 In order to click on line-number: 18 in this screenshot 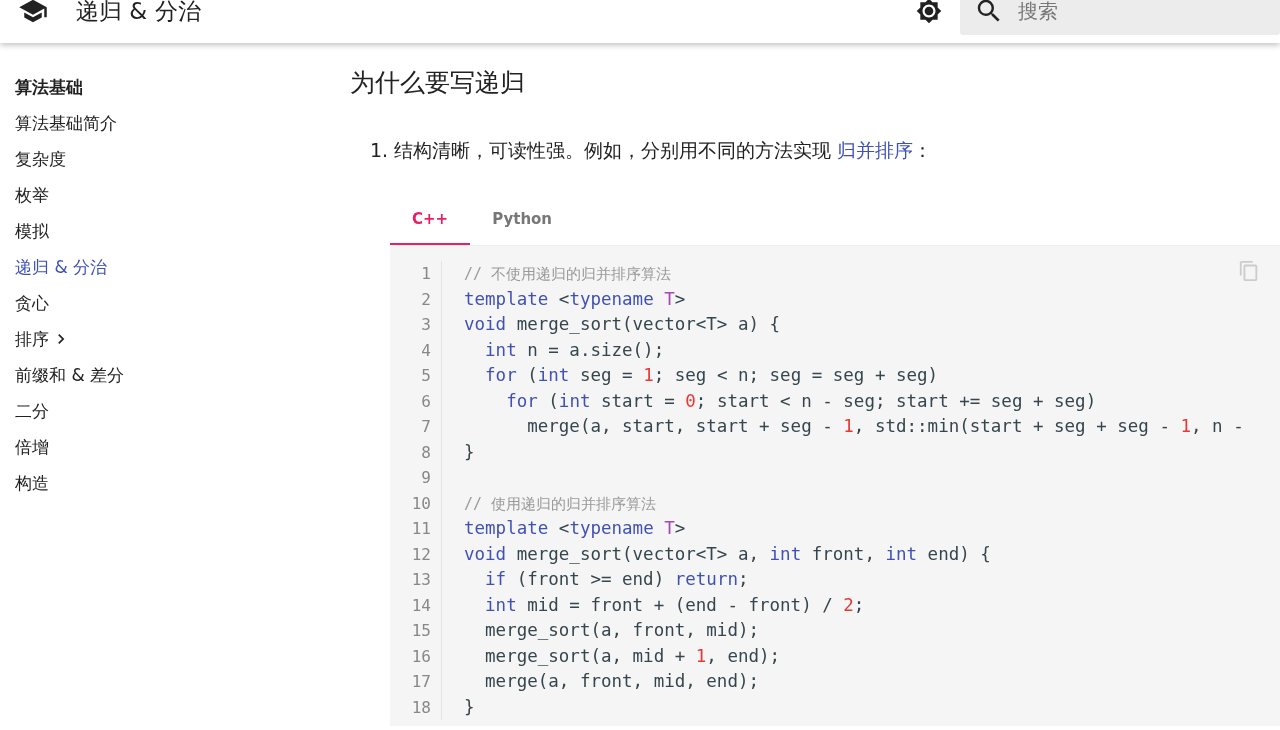, I will do `click(421, 707)`.